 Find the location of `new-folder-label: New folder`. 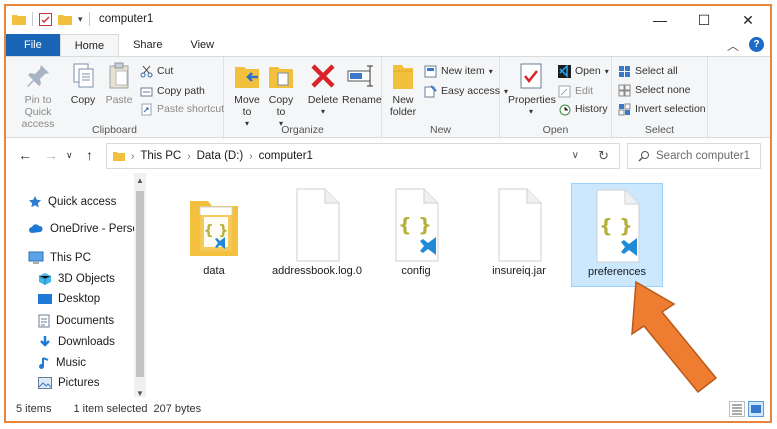

new-folder-label: New folder is located at coordinates (403, 106).